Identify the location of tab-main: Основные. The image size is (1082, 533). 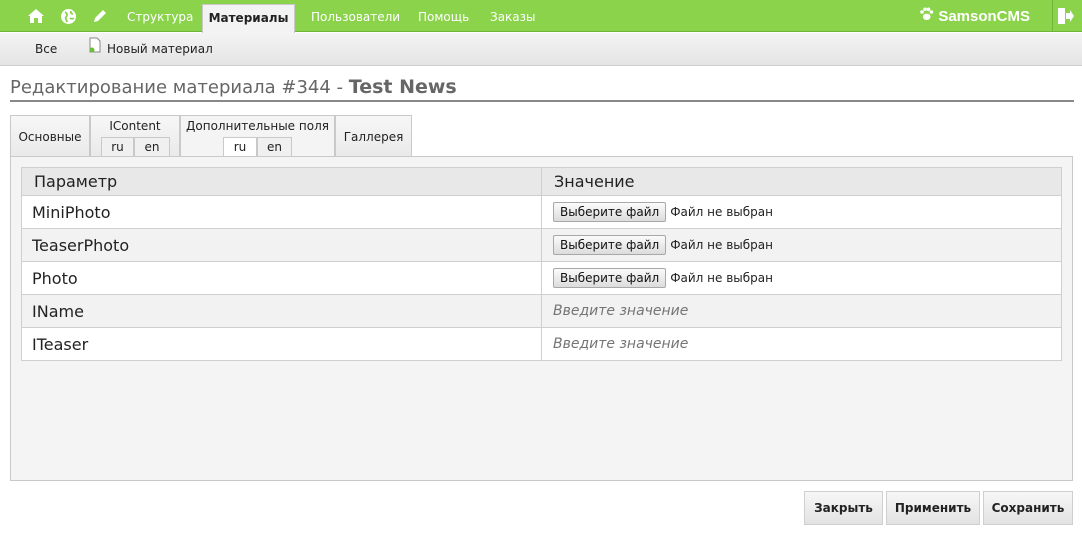
(50, 136).